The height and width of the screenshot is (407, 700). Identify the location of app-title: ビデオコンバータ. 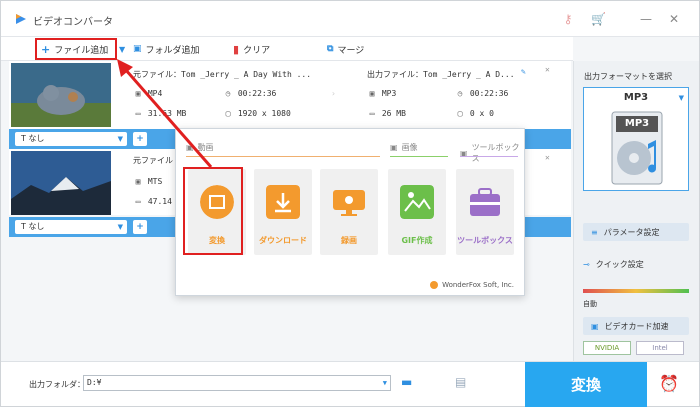
(73, 22).